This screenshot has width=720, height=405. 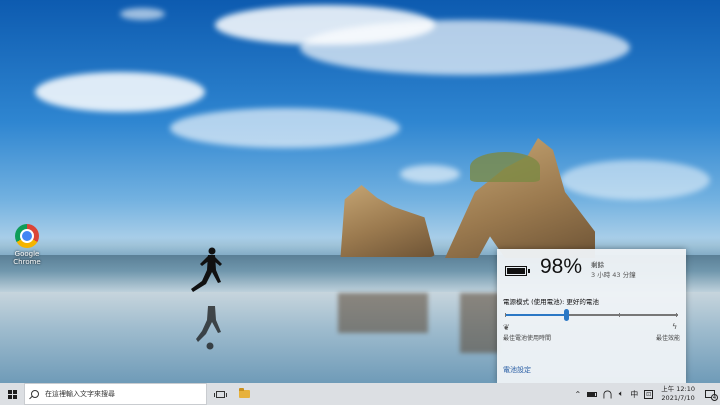 I want to click on desktop-icon-chrome: Google Chrome, so click(x=27, y=245).